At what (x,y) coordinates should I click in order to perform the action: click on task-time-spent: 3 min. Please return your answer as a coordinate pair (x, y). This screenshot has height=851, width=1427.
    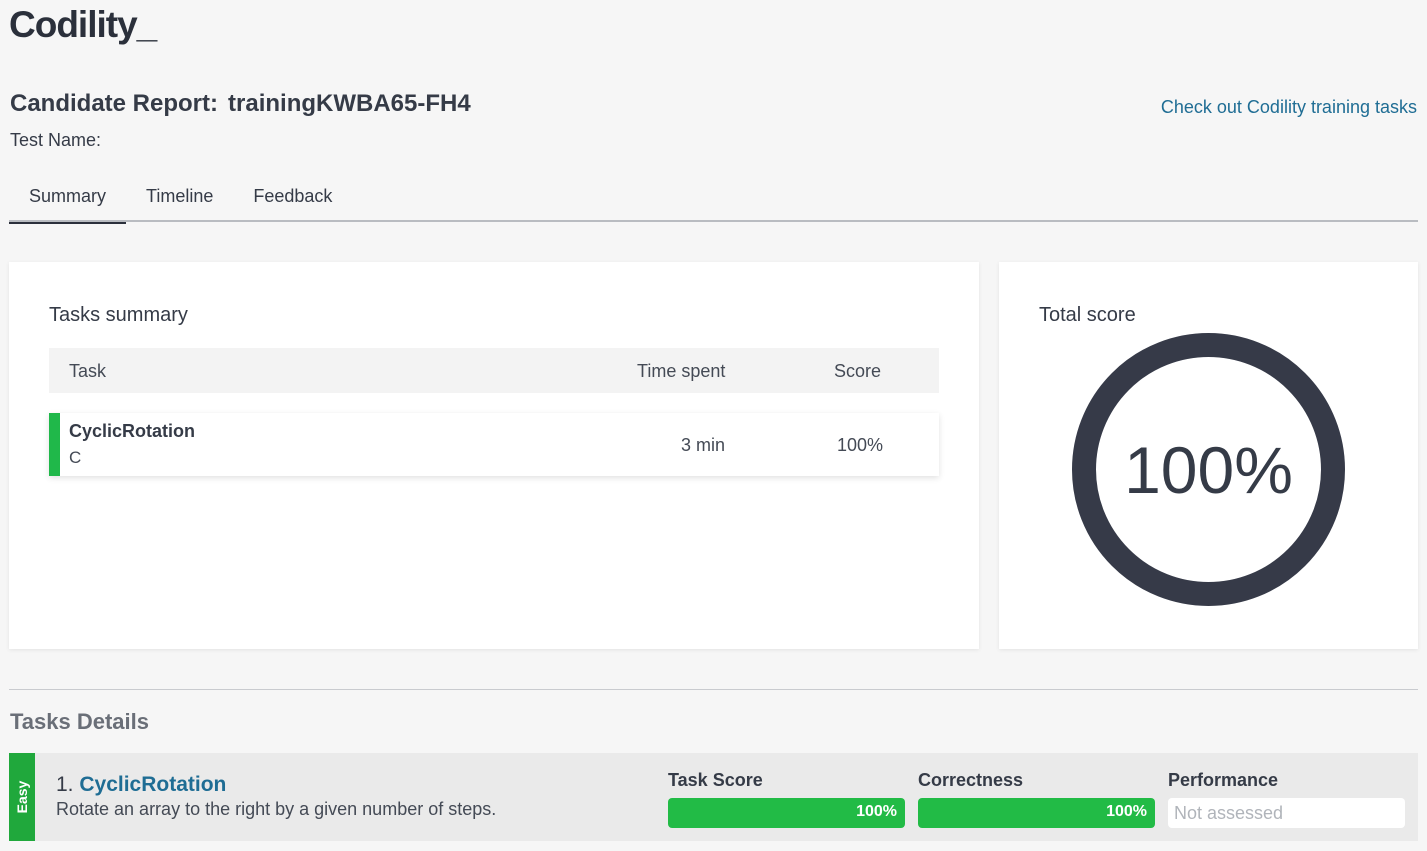
    Looking at the image, I should click on (703, 445).